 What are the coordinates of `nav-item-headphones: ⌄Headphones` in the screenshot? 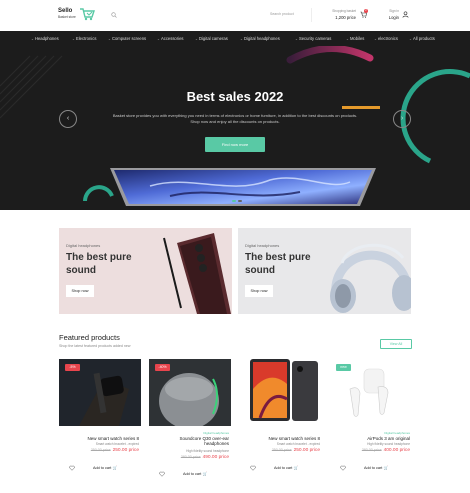 It's located at (45, 38).